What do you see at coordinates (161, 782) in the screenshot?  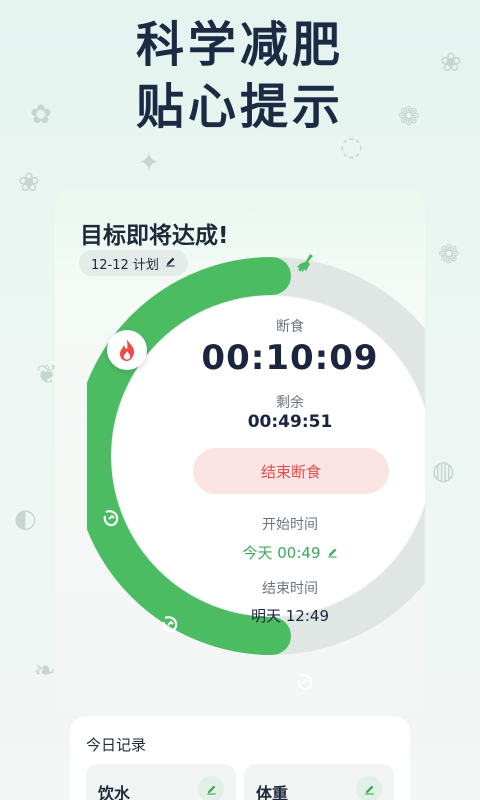 I see `water-record: 饮水` at bounding box center [161, 782].